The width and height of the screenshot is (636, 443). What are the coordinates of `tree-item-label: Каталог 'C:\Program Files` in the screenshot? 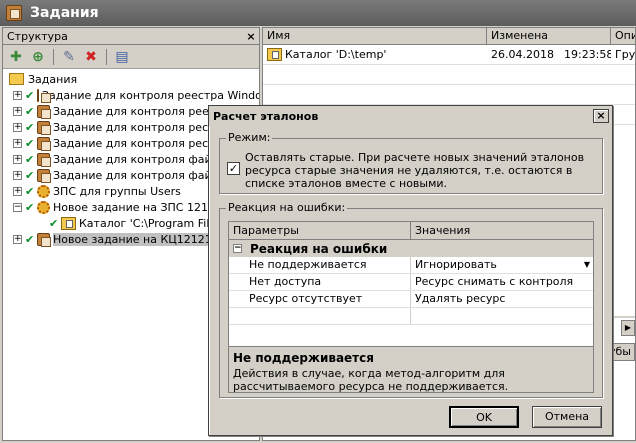 It's located at (150, 223).